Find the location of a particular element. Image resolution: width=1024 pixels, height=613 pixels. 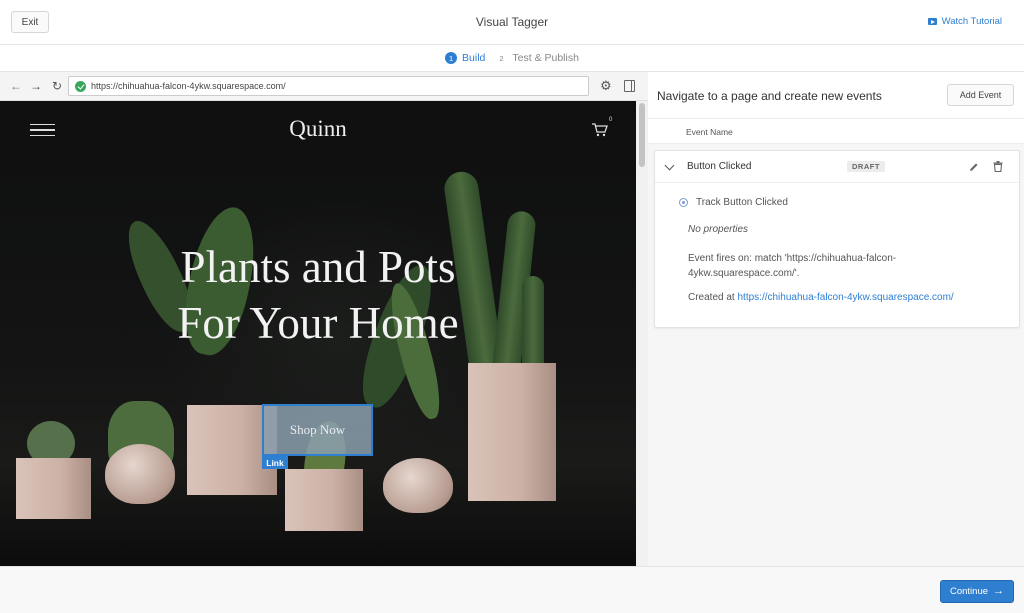

status-badge: DRAFT is located at coordinates (866, 166).